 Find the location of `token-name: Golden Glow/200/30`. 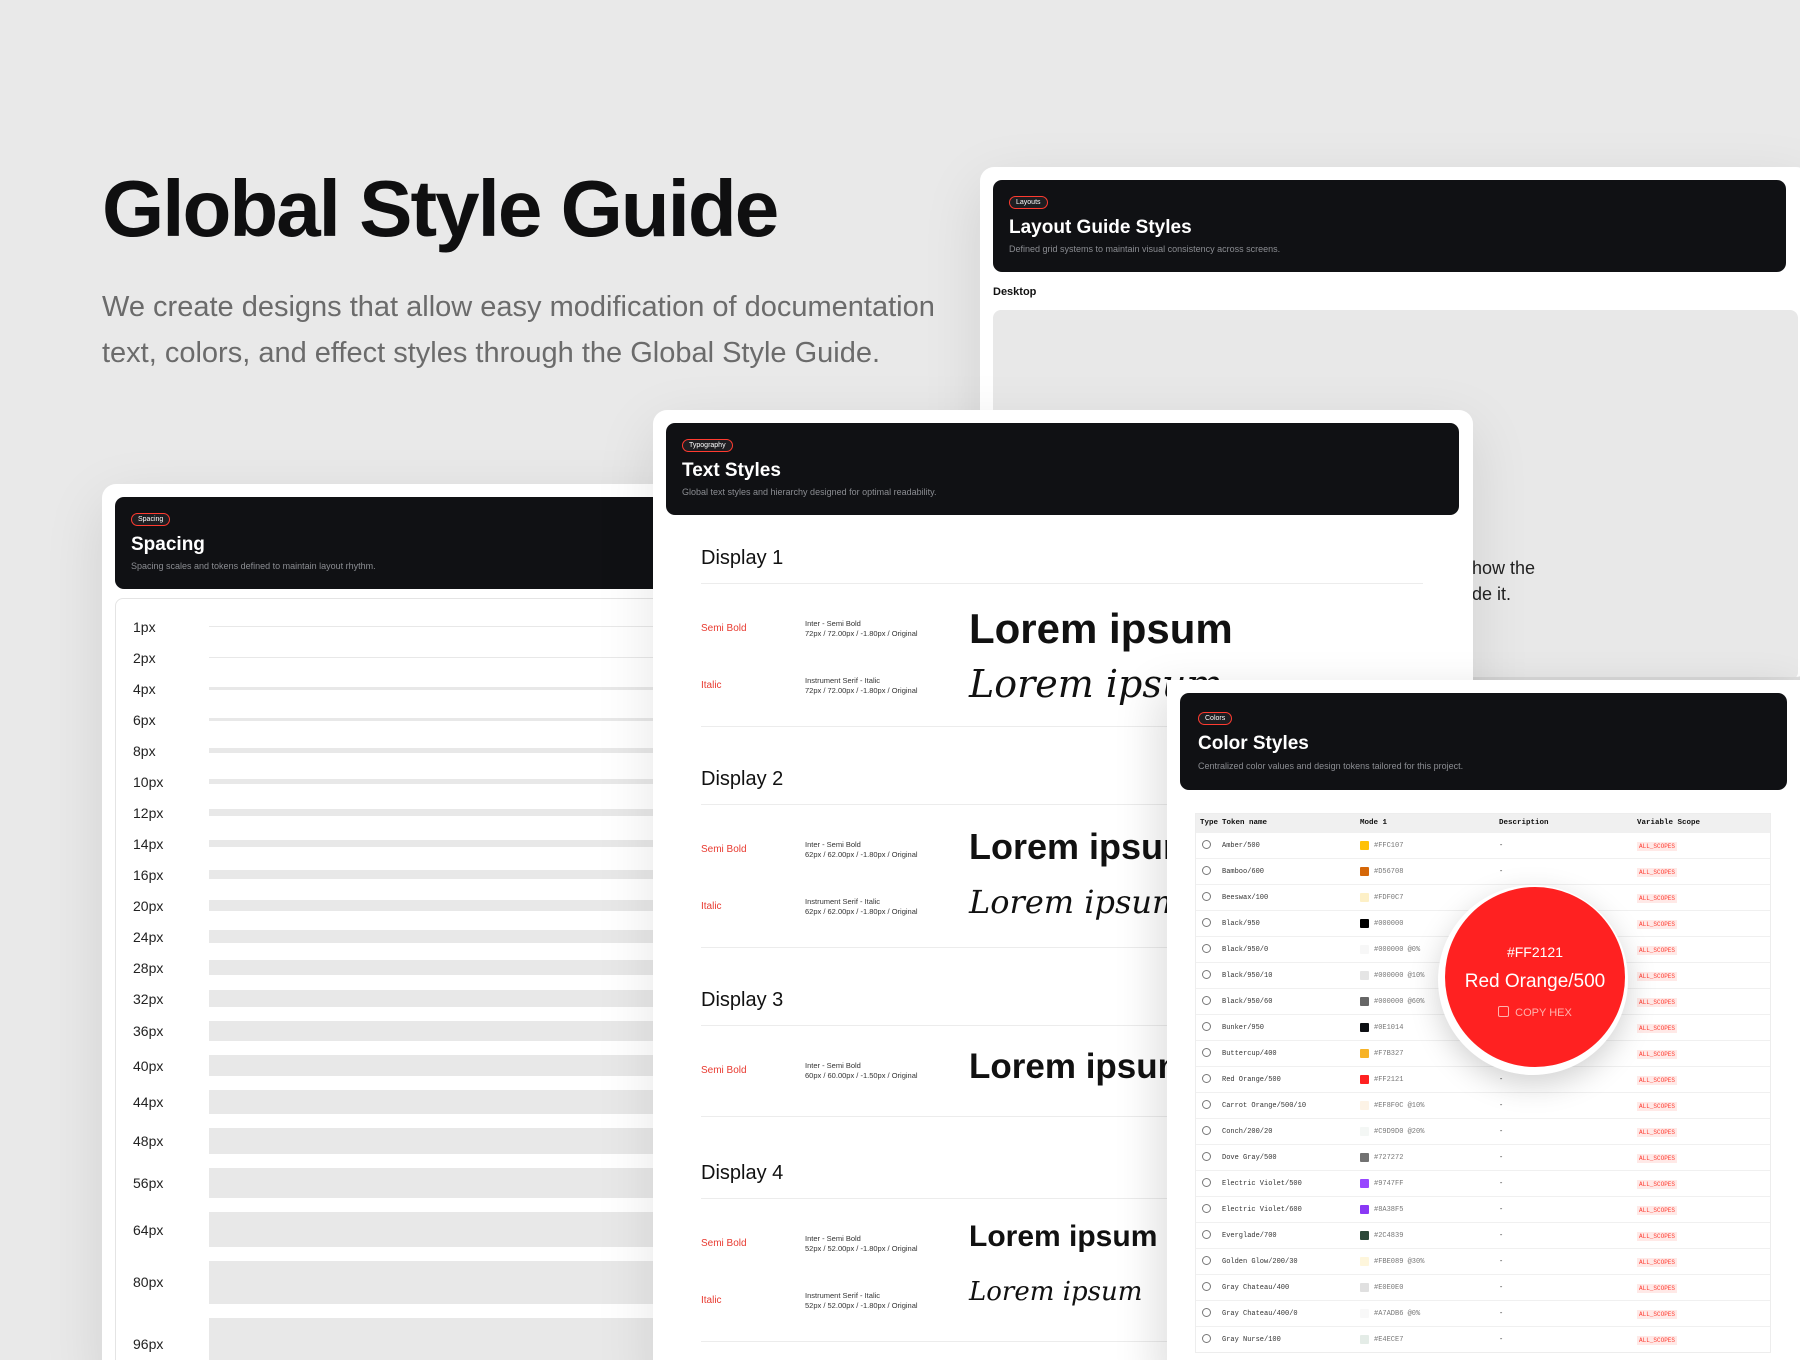

token-name: Golden Glow/200/30 is located at coordinates (1260, 1262).